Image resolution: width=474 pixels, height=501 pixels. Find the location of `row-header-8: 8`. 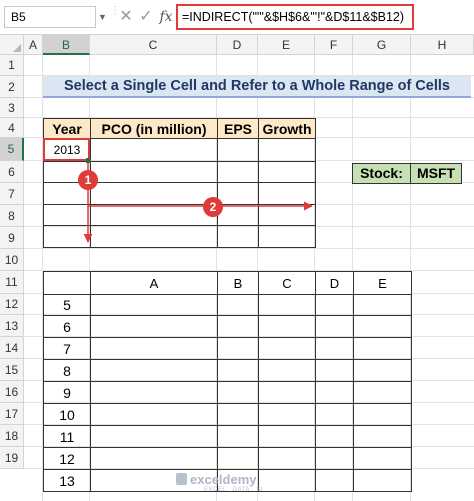

row-header-8: 8 is located at coordinates (12, 216).